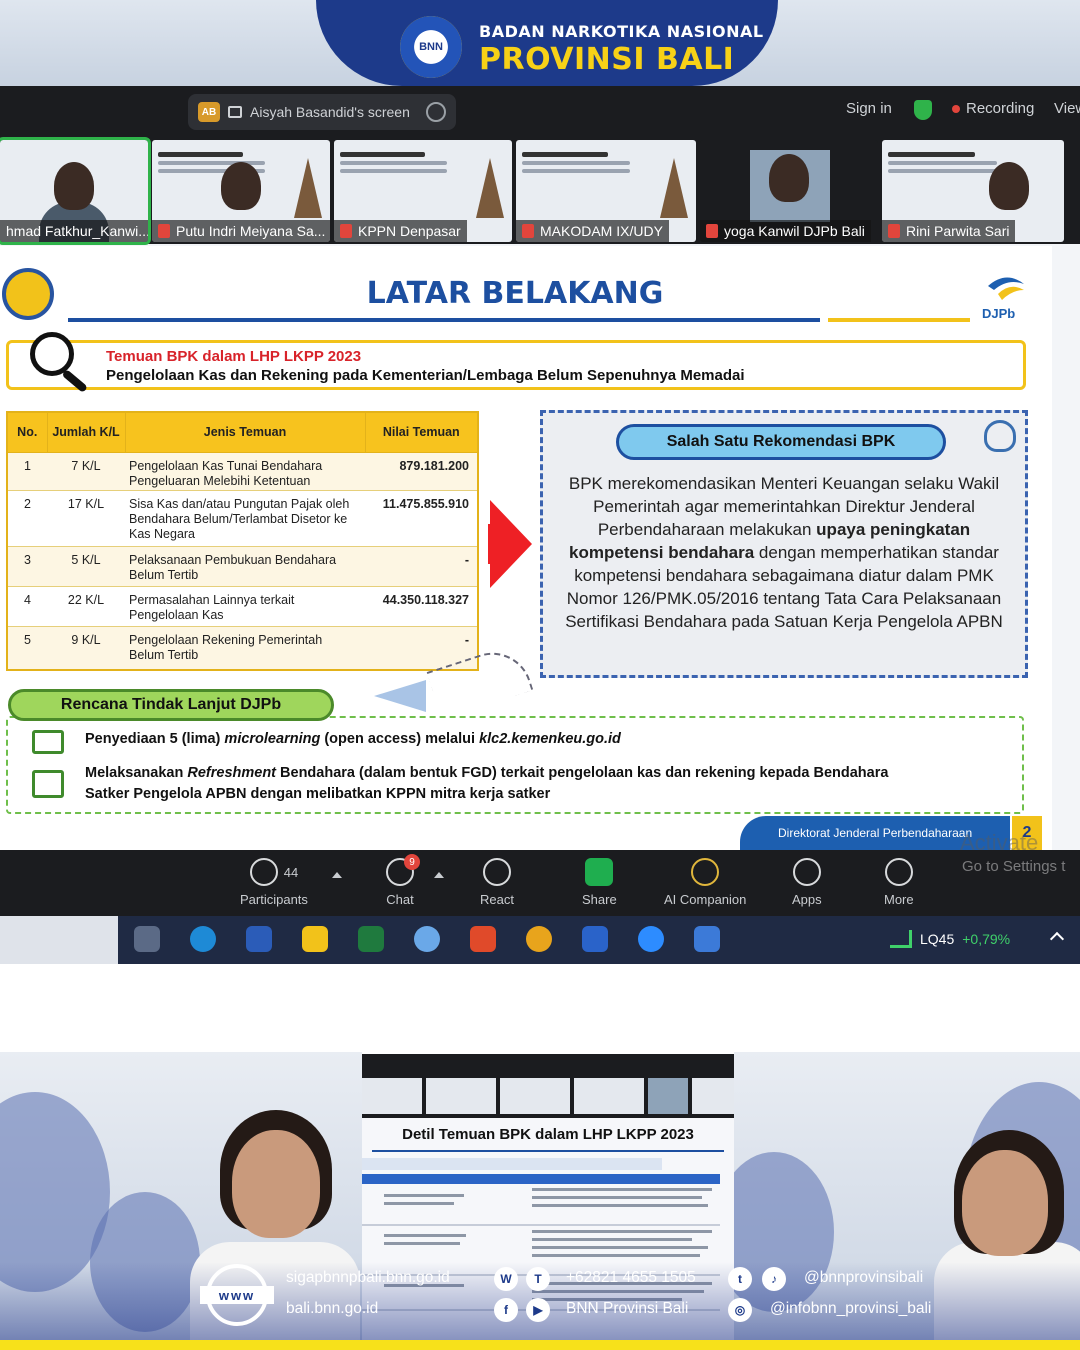  What do you see at coordinates (789, 191) in the screenshot?
I see `participant-tile: yoga Kanwil DJPb Bali` at bounding box center [789, 191].